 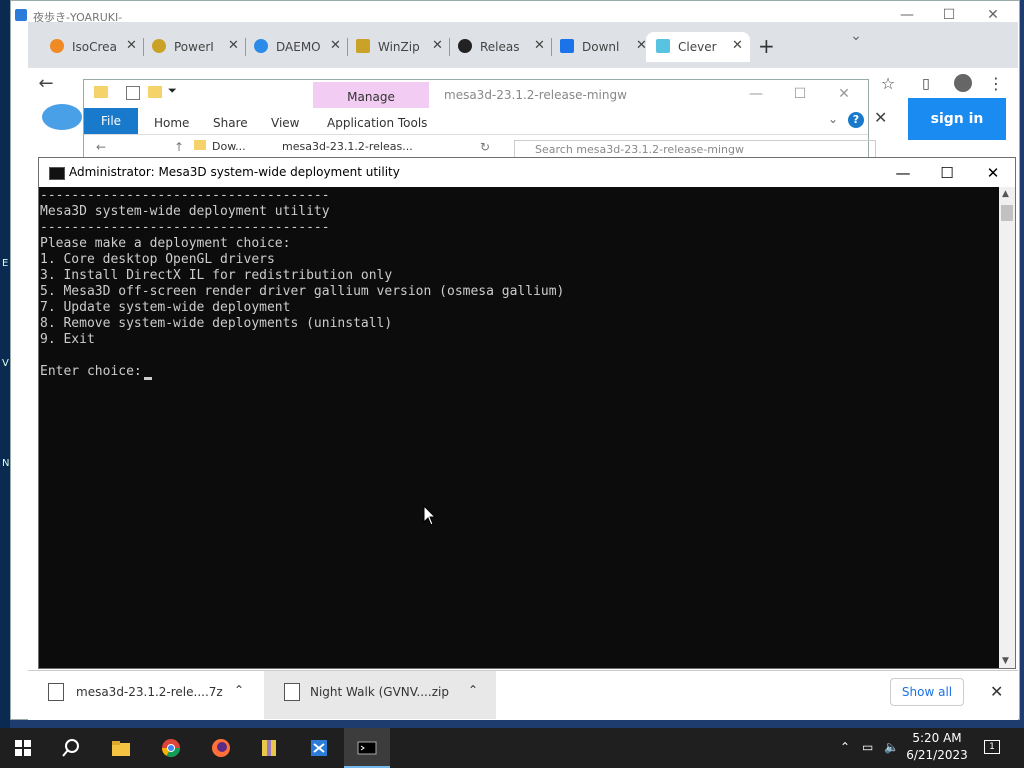 What do you see at coordinates (146, 695) in the screenshot?
I see `download-item: mesa3d-23.1.2-rele....7z ⌃` at bounding box center [146, 695].